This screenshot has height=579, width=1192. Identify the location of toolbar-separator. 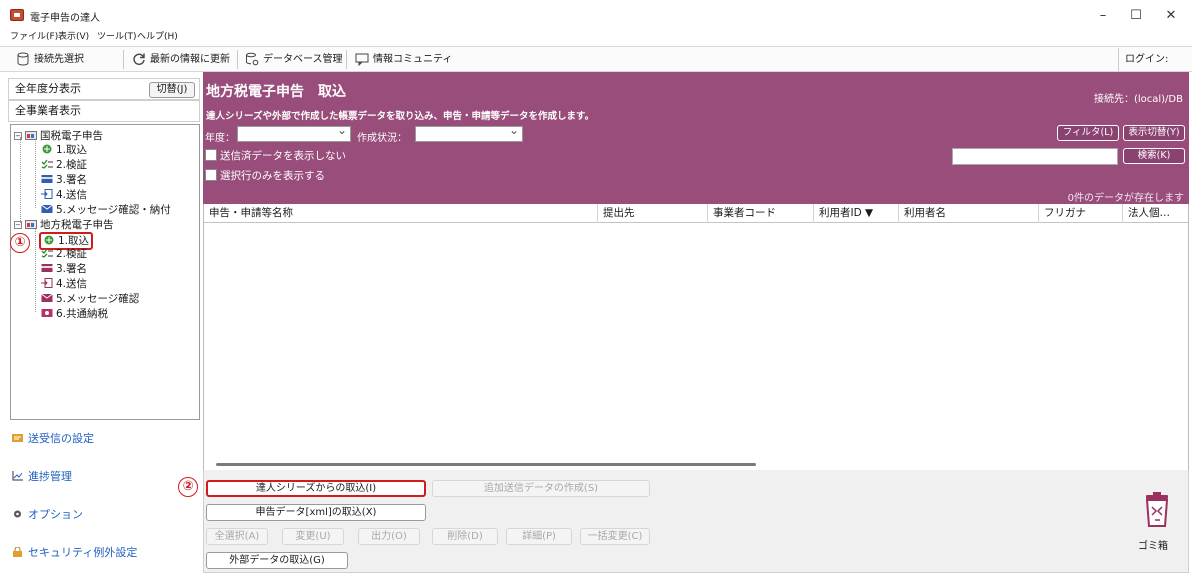
(123, 59).